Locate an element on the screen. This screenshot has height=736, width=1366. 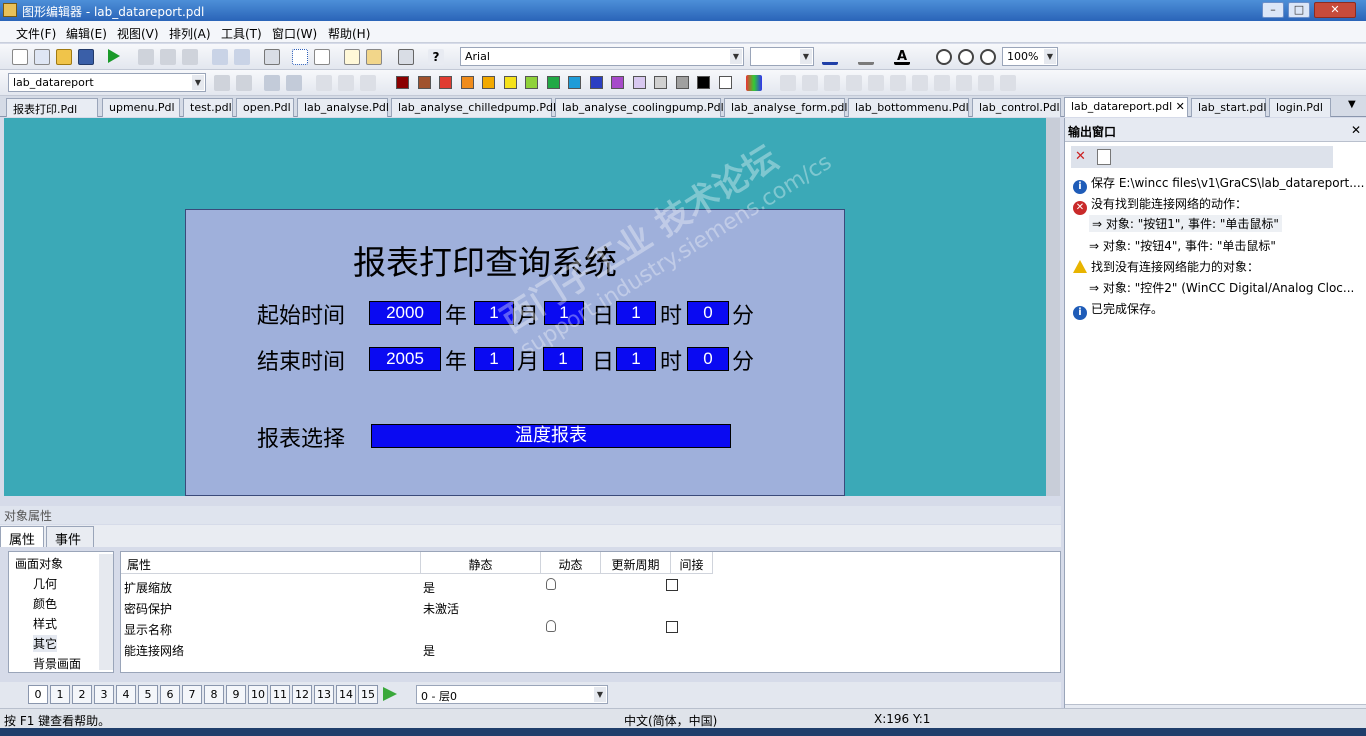
menu-view: 视图(V) is located at coordinates (138, 33).